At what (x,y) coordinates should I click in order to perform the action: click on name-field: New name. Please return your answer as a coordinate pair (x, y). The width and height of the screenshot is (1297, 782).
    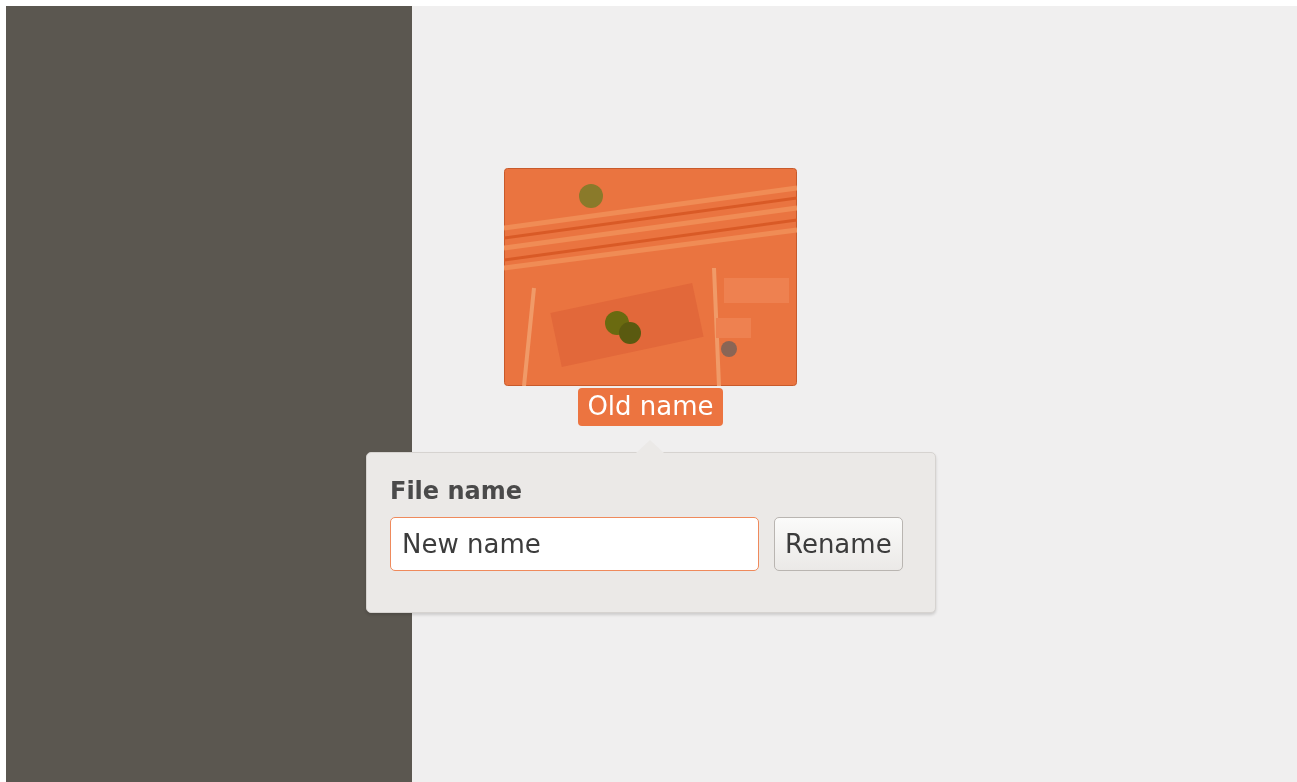
    Looking at the image, I should click on (574, 544).